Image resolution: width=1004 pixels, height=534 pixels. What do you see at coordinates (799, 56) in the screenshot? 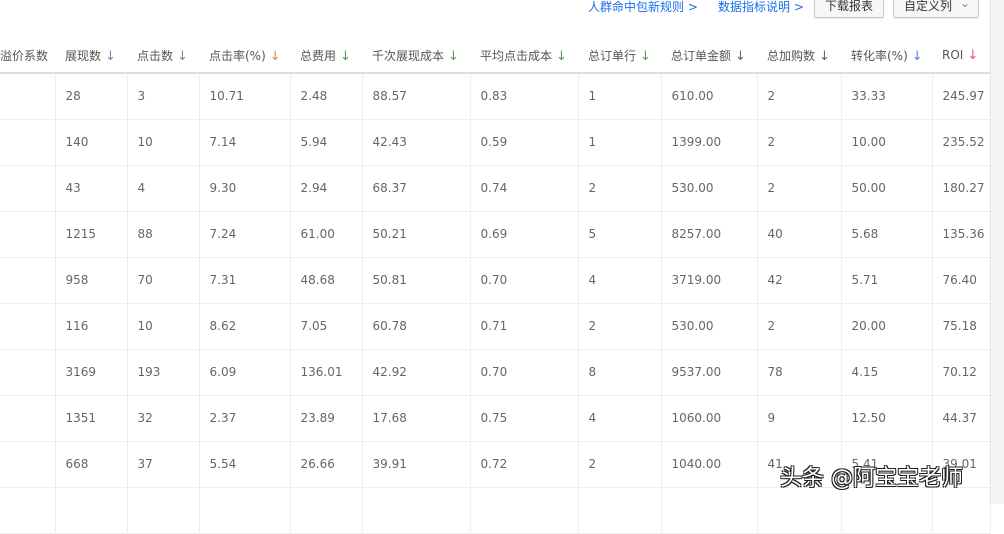
I see `column-header: 总加购数 ↓` at bounding box center [799, 56].